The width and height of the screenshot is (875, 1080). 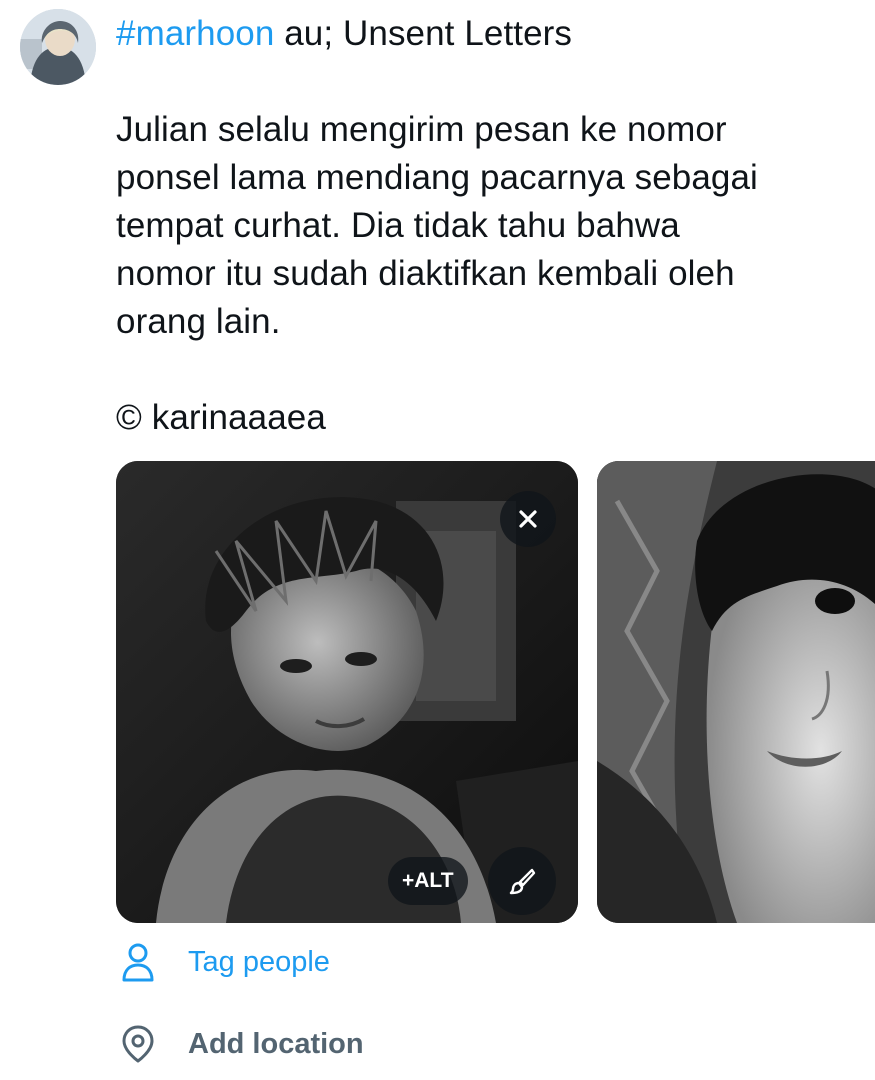 I want to click on avatar, so click(x=58, y=47).